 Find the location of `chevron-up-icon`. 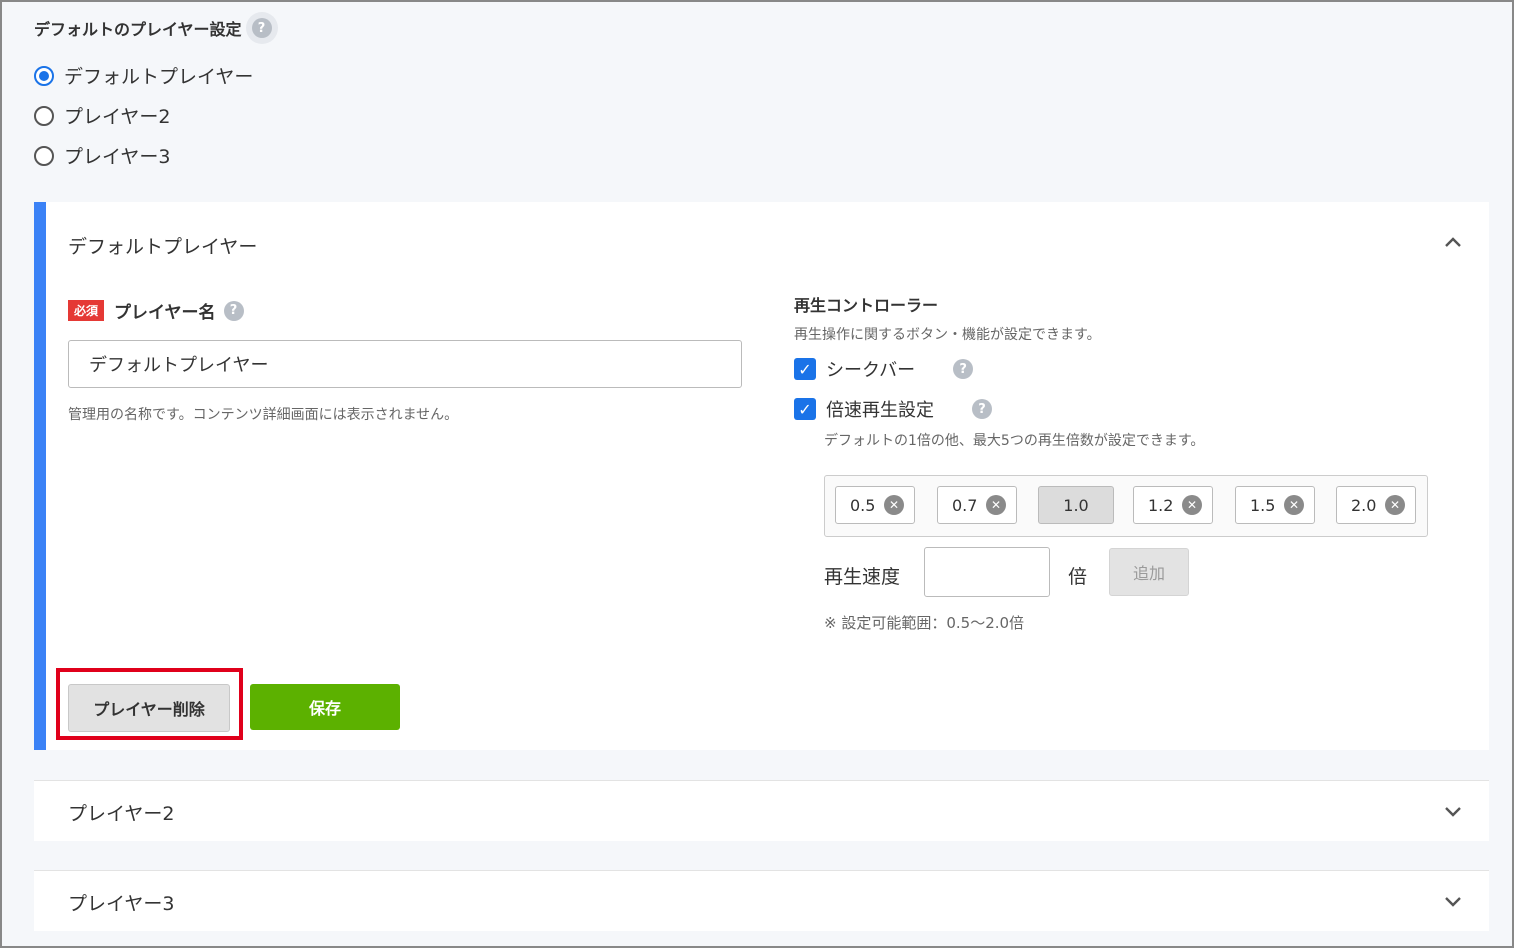

chevron-up-icon is located at coordinates (1453, 242).